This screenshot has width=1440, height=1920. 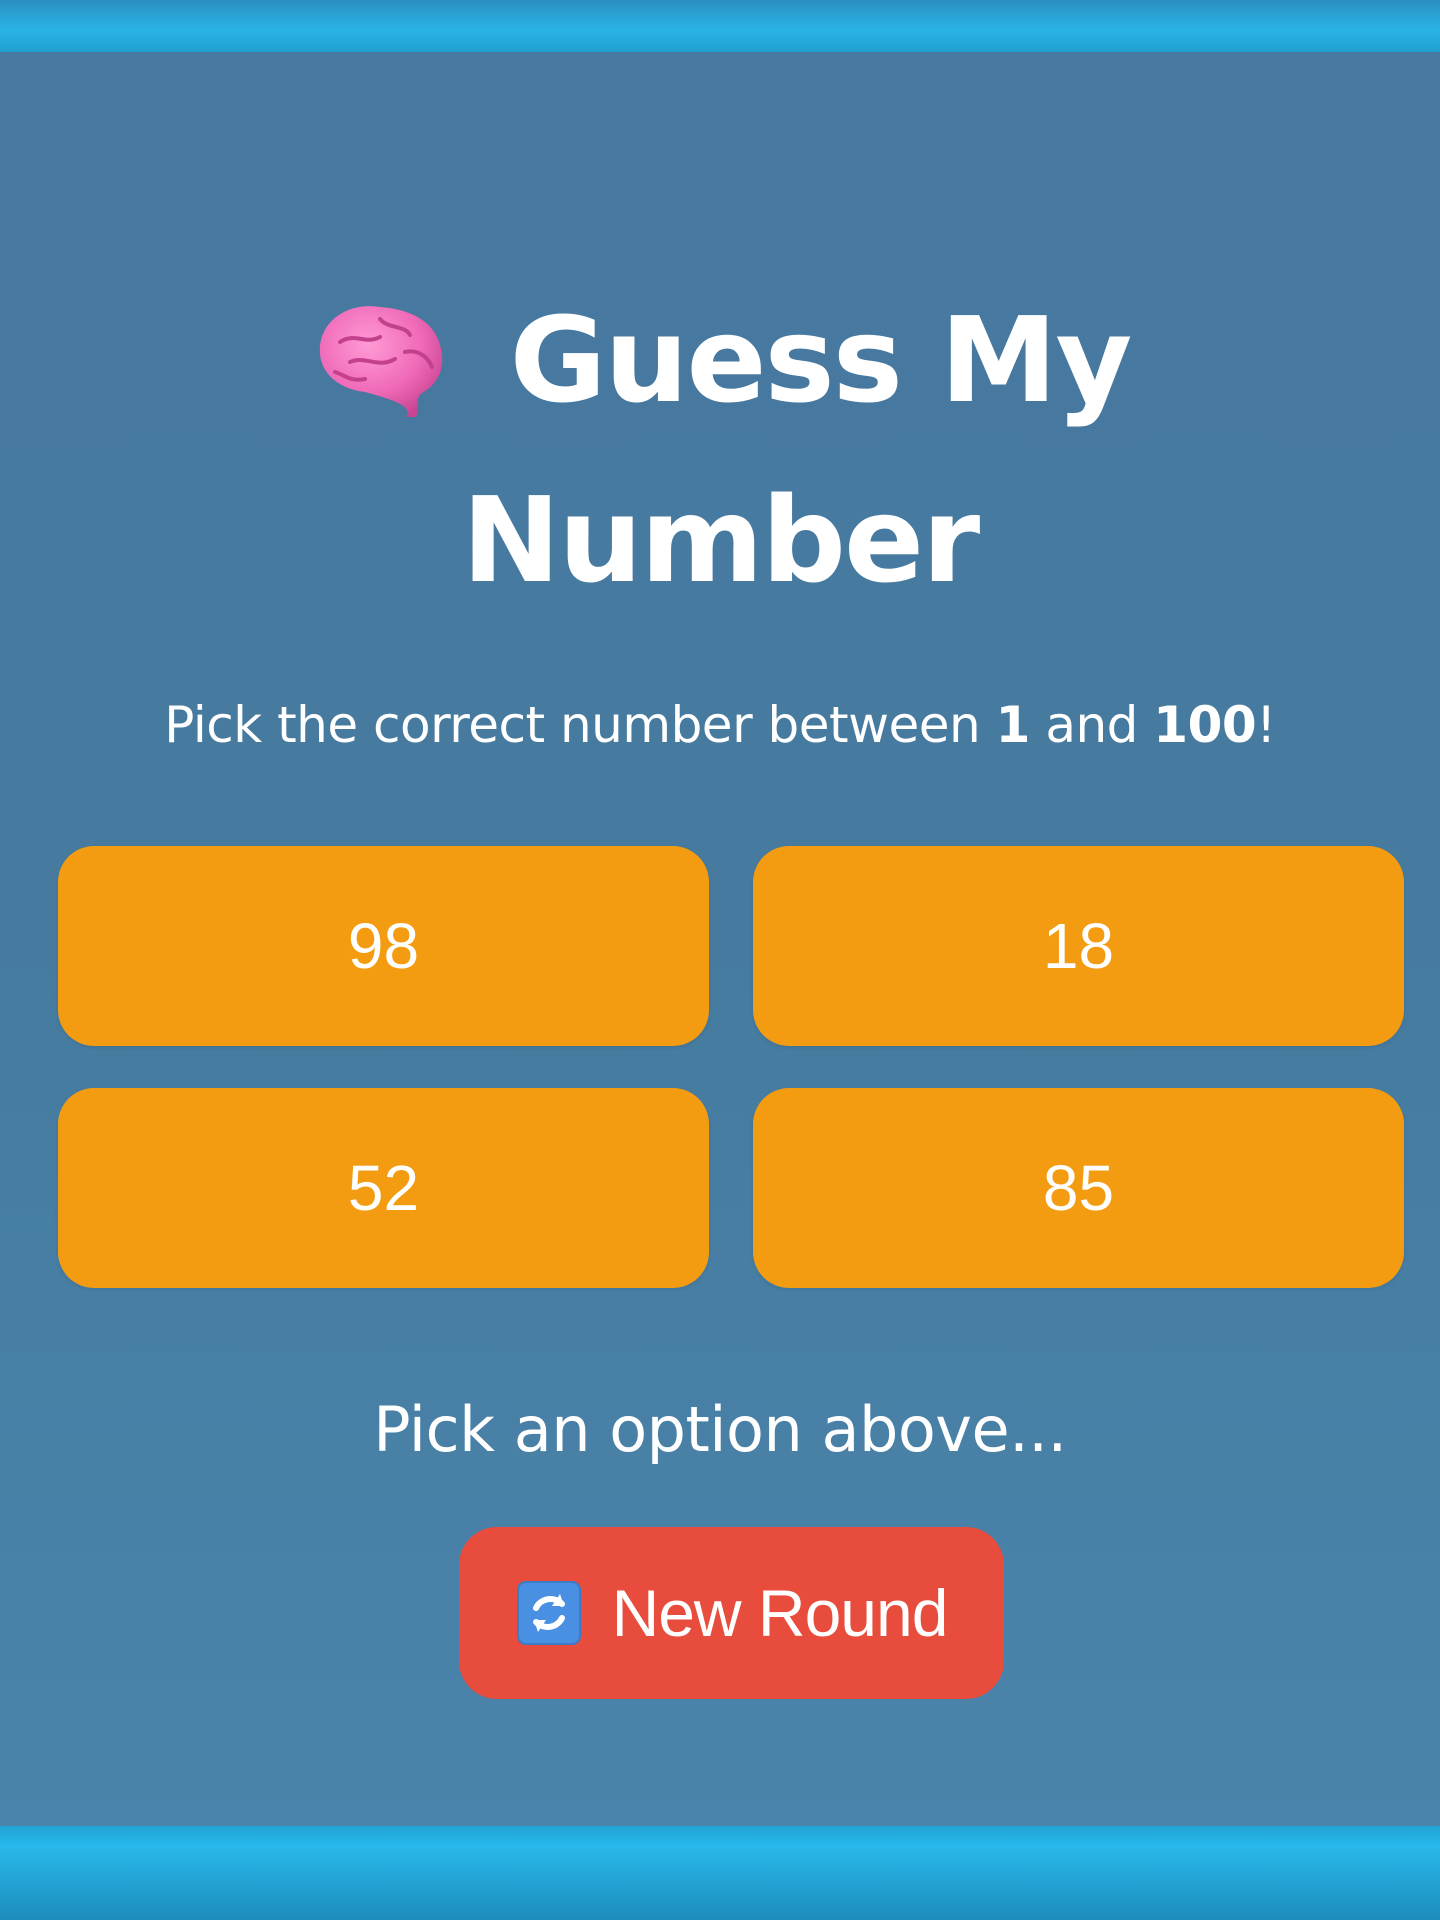 I want to click on range-min: 1, so click(x=1013, y=725).